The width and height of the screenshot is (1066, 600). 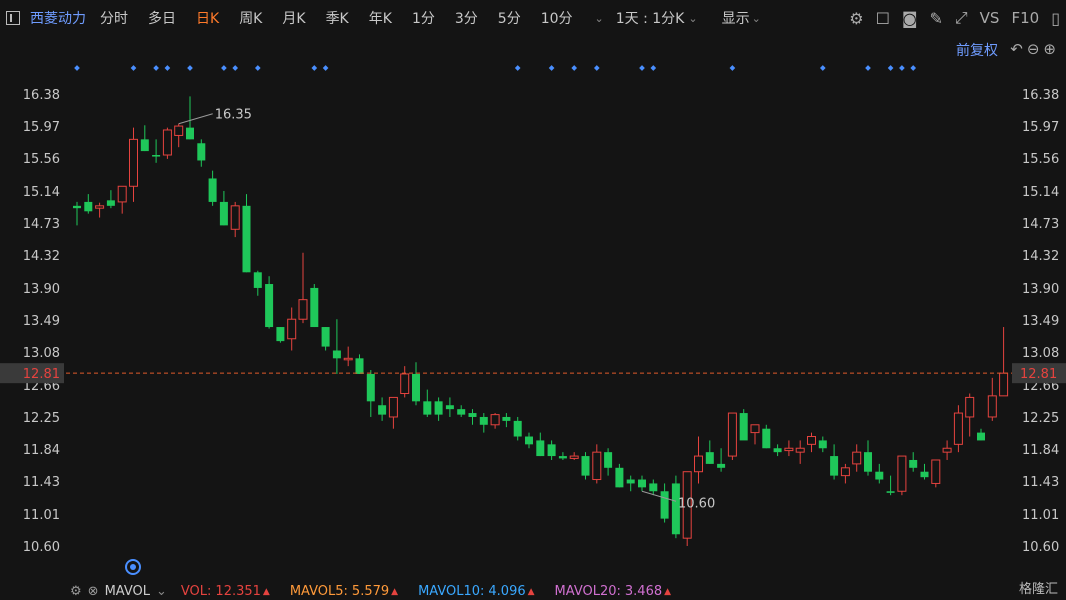 What do you see at coordinates (127, 591) in the screenshot?
I see `indicator-name: MAVOL` at bounding box center [127, 591].